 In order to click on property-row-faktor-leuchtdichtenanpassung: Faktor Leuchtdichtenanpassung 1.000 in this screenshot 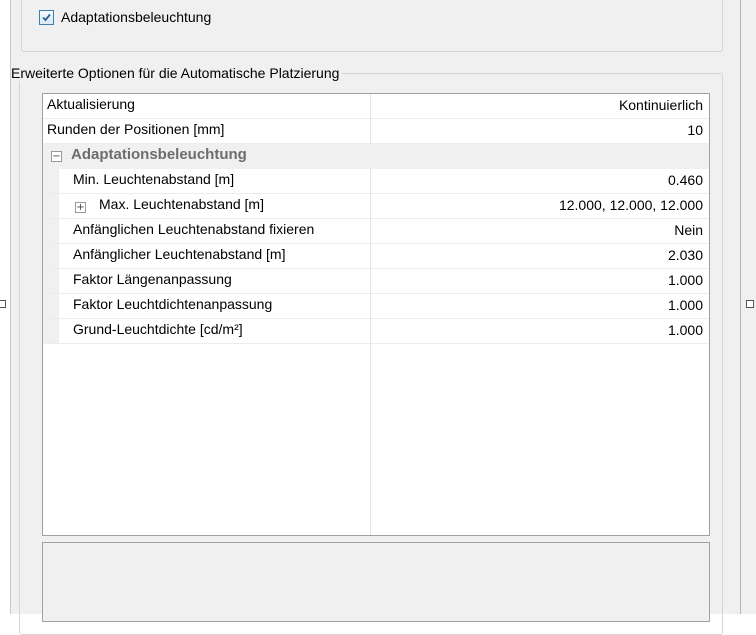, I will do `click(376, 306)`.